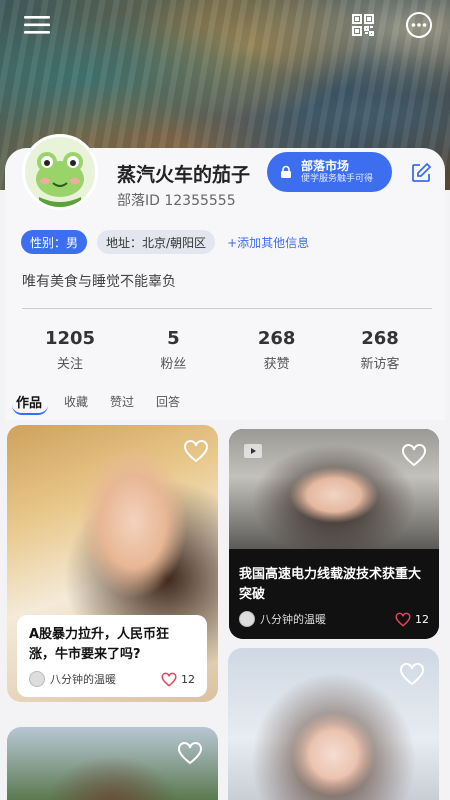 This screenshot has height=800, width=450. I want to click on market-subtitle: 便学服务触手可得, so click(337, 179).